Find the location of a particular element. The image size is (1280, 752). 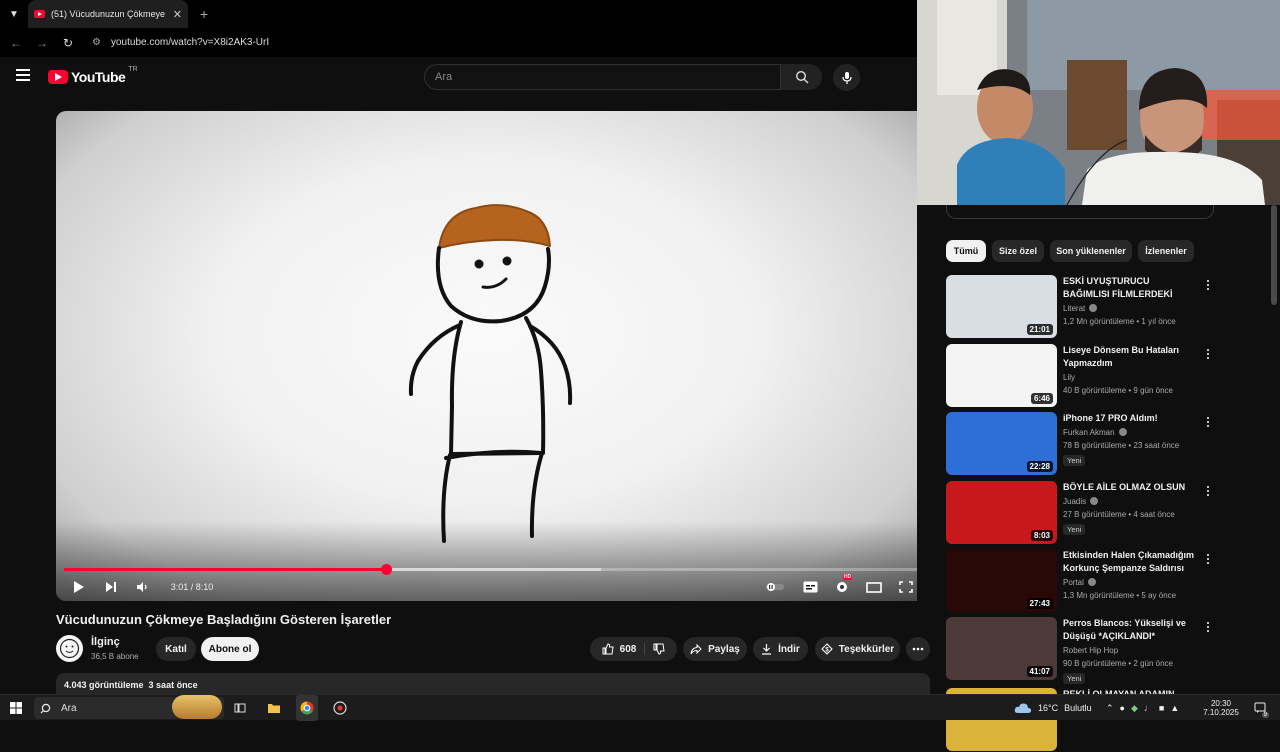

weather-widget: 16°C Bulutlu is located at coordinates (1054, 708).